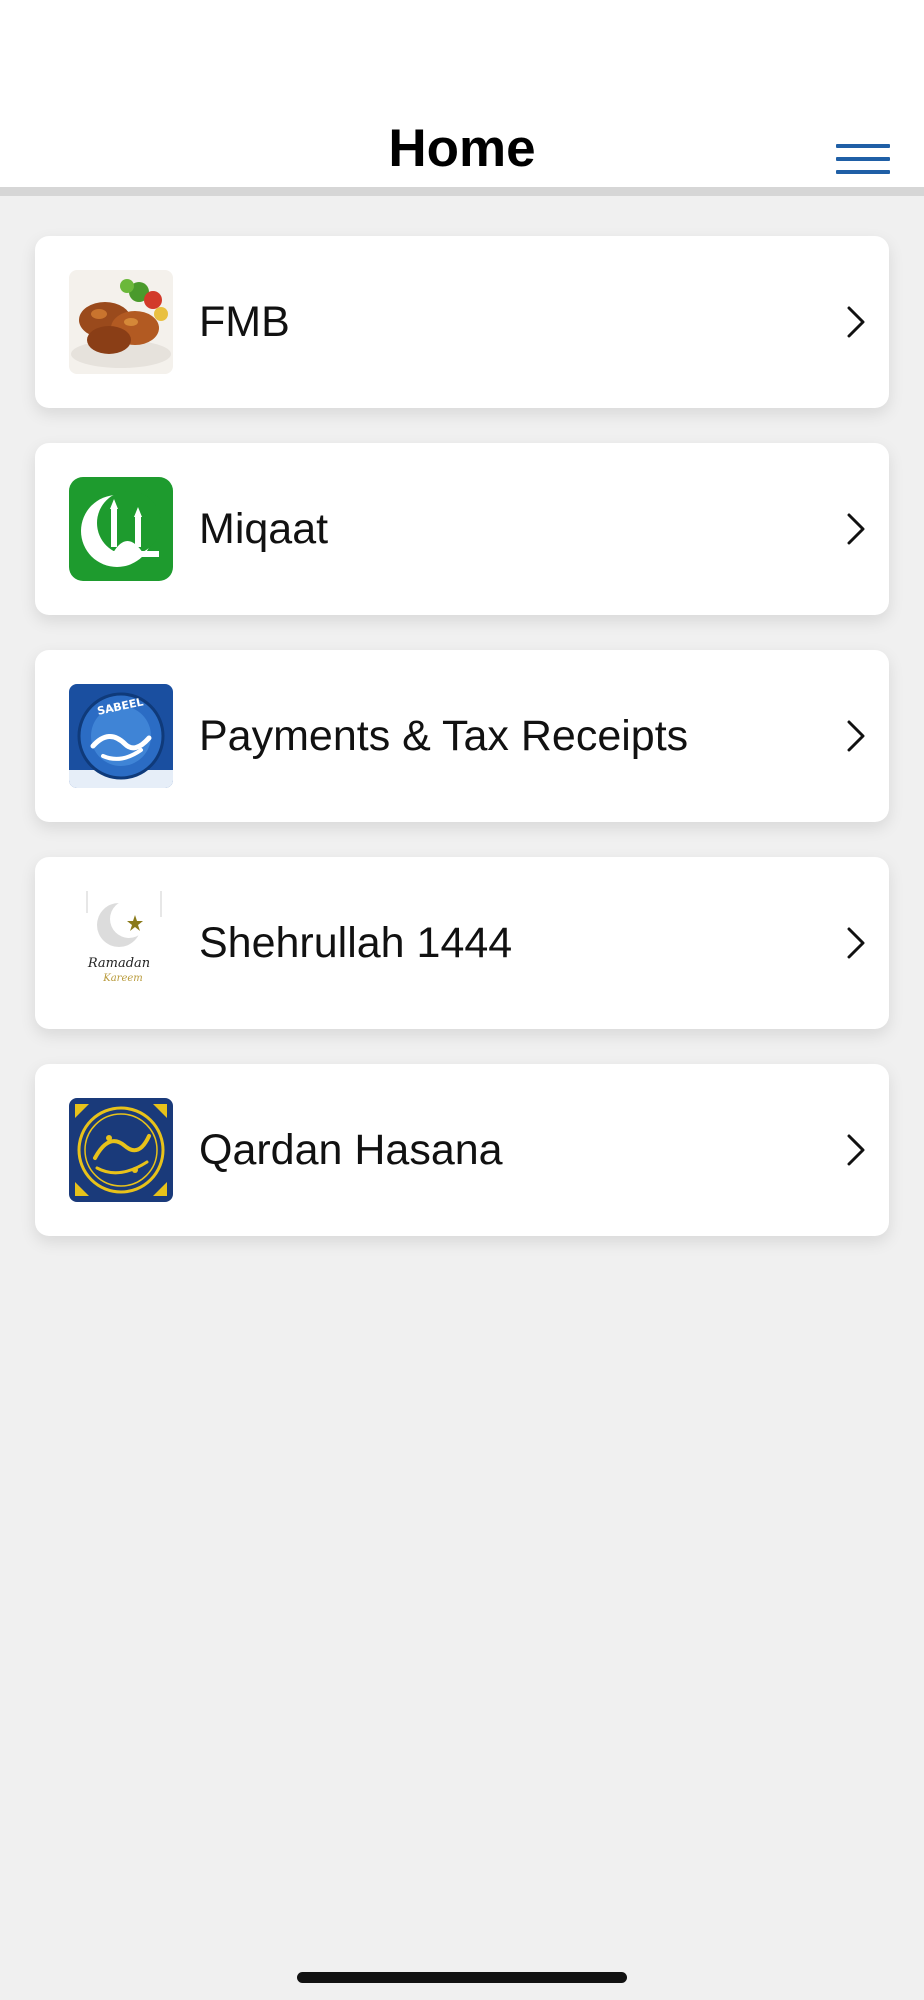  I want to click on menu-item-payments: SABEEL Payments & Tax Receipts, so click(462, 736).